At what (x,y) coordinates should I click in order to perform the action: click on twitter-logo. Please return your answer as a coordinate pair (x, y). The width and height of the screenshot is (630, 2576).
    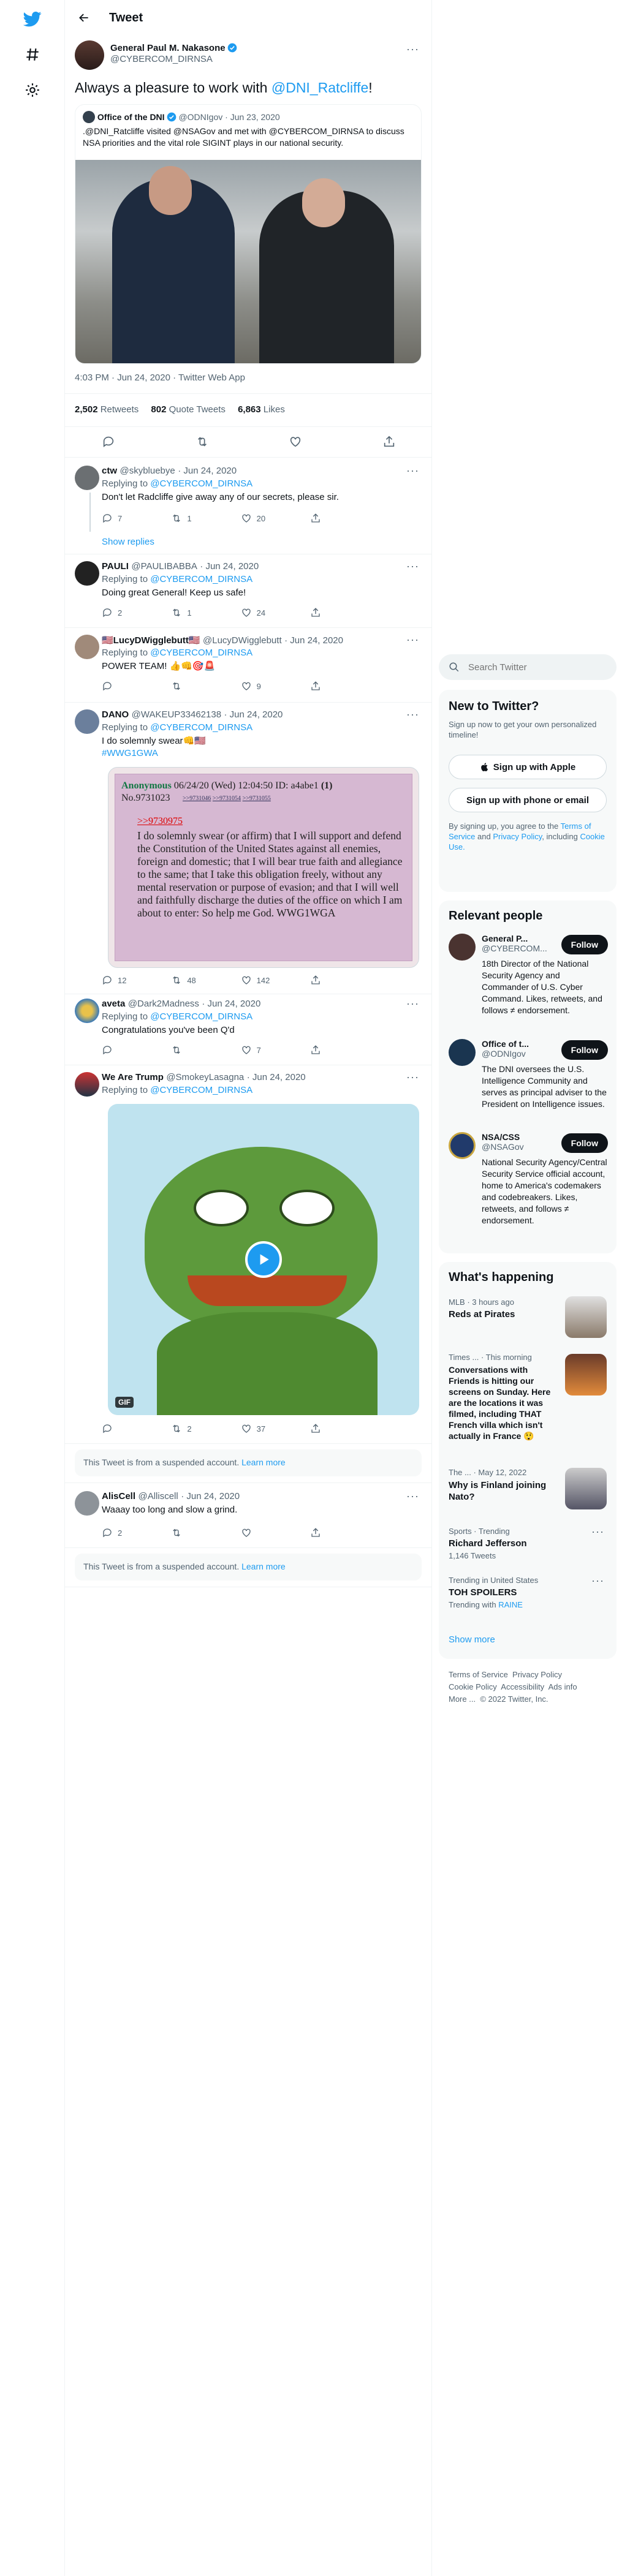
    Looking at the image, I should click on (32, 19).